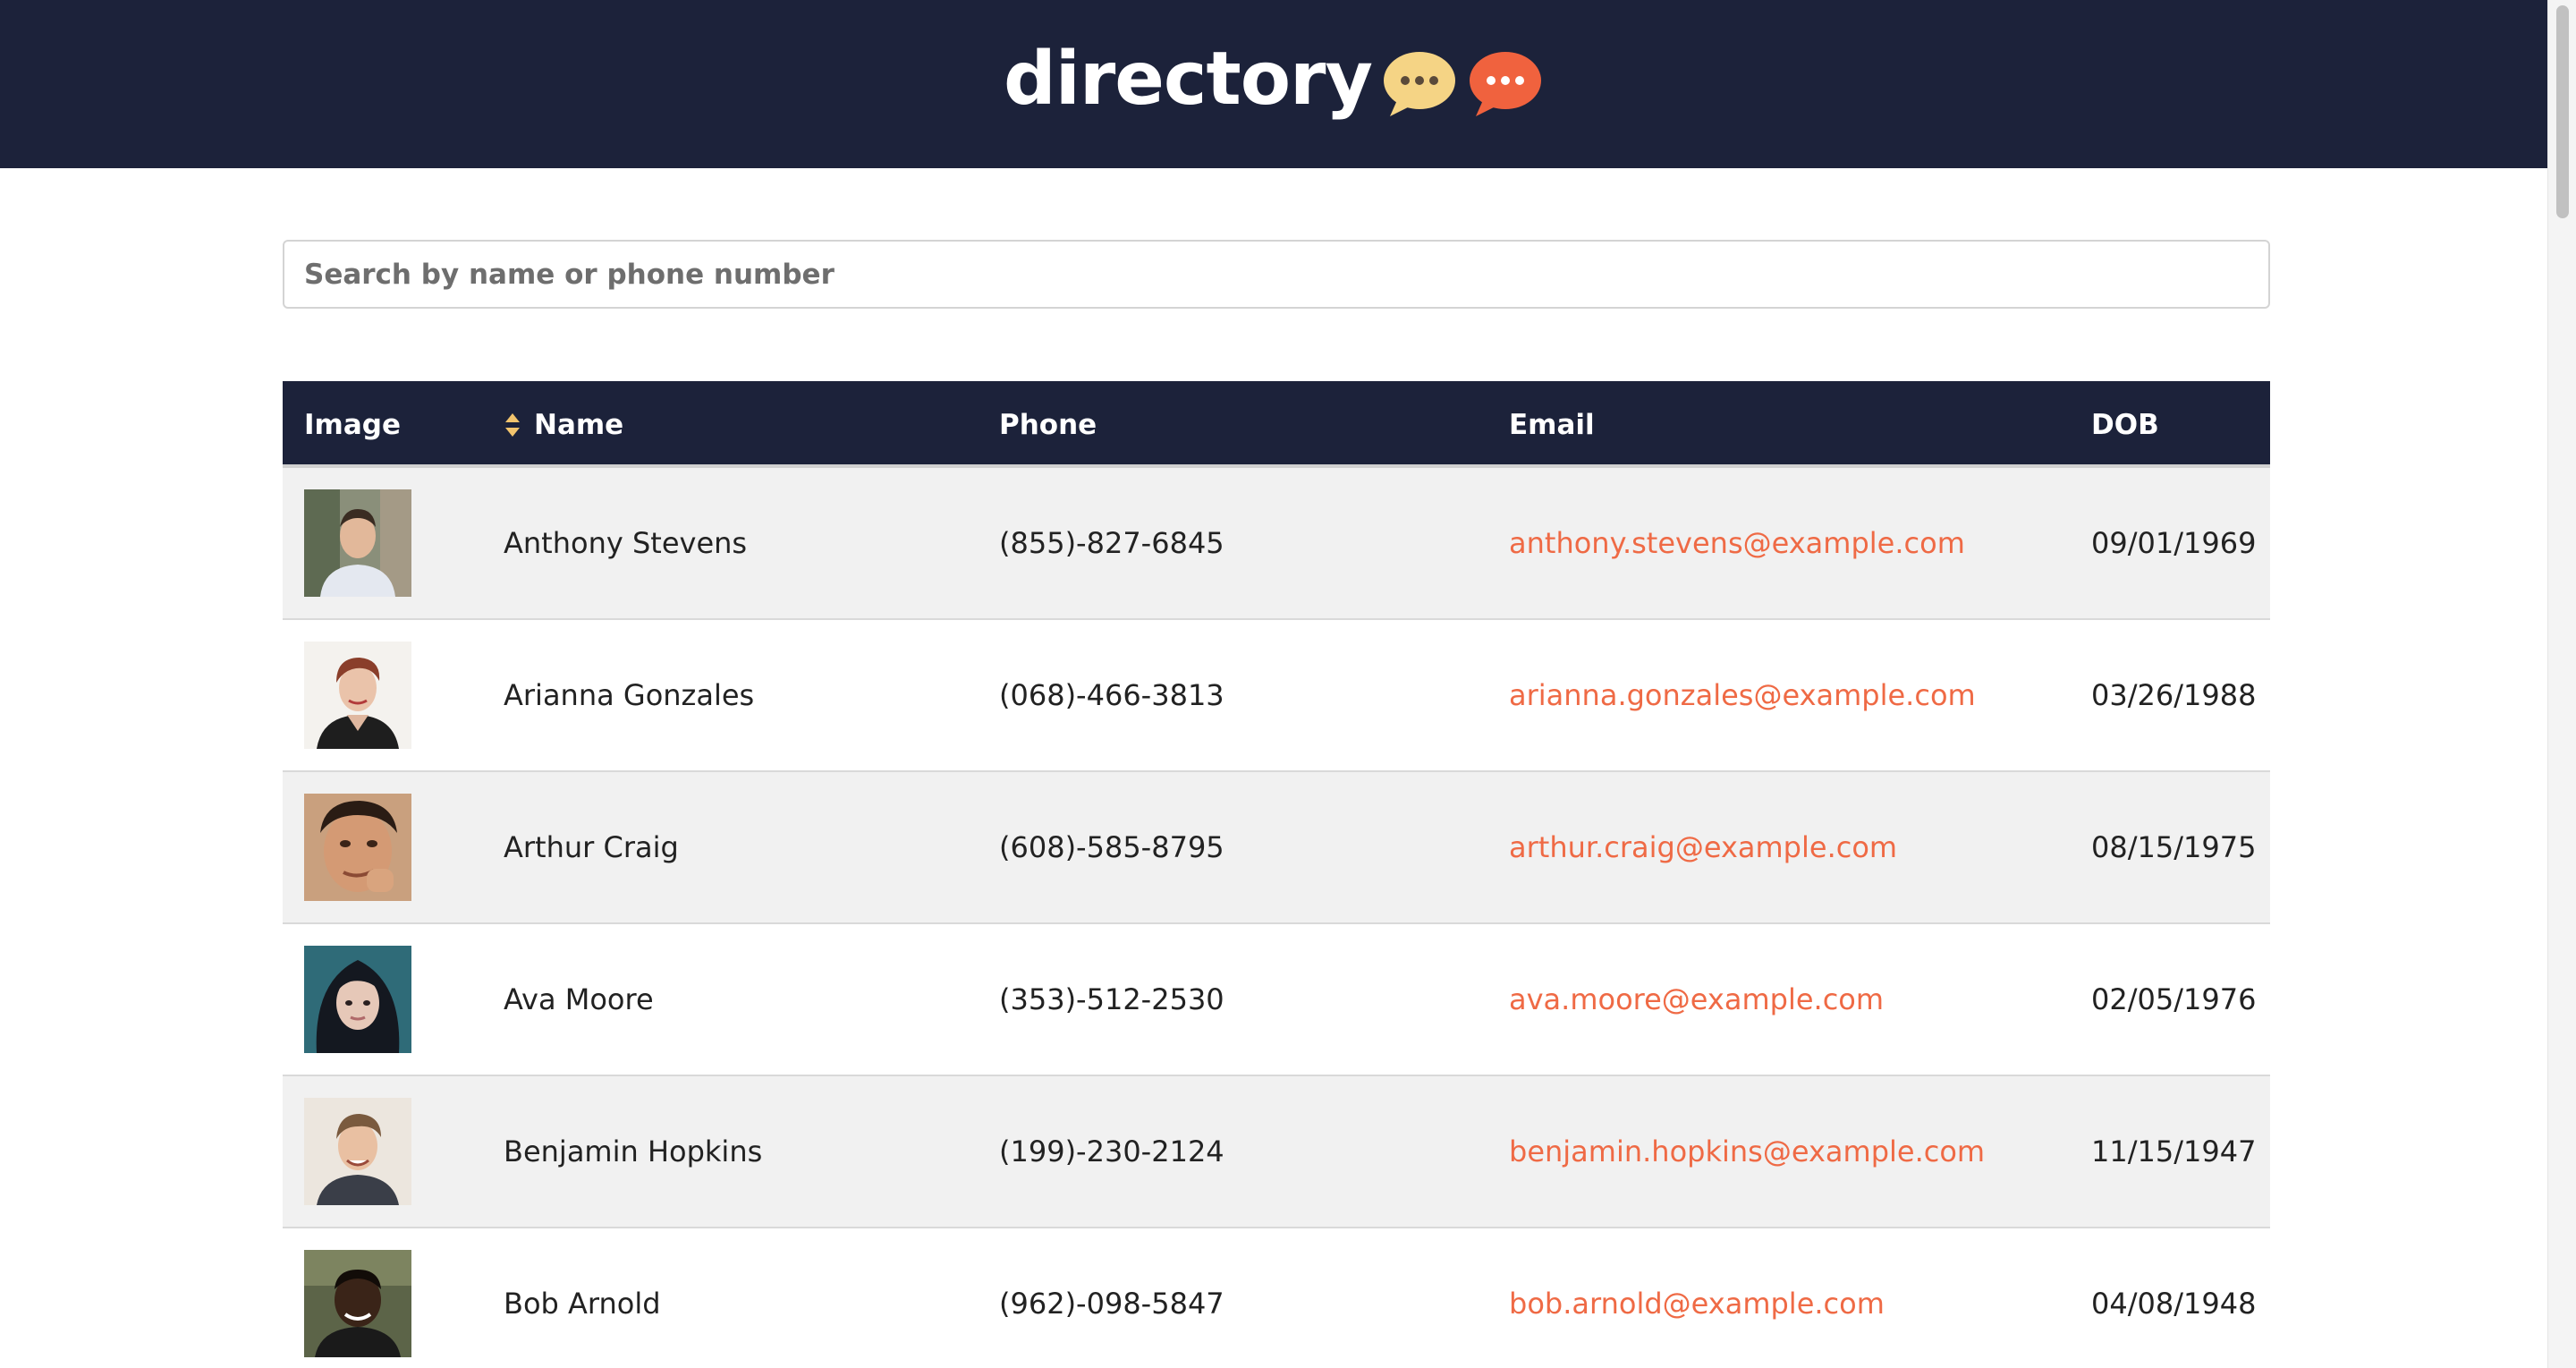  I want to click on email-link: ava.moore@example.com, so click(1696, 999).